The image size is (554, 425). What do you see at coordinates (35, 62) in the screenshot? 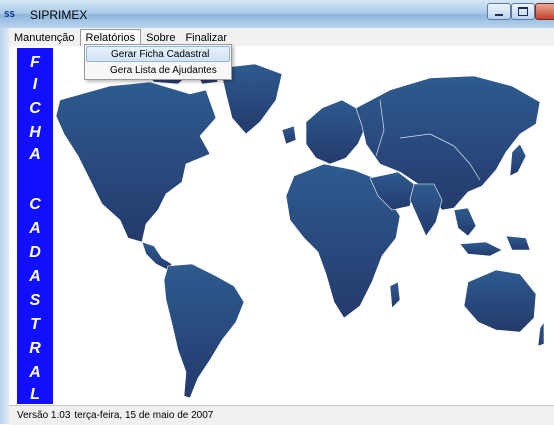
I see `banner-letter: F` at bounding box center [35, 62].